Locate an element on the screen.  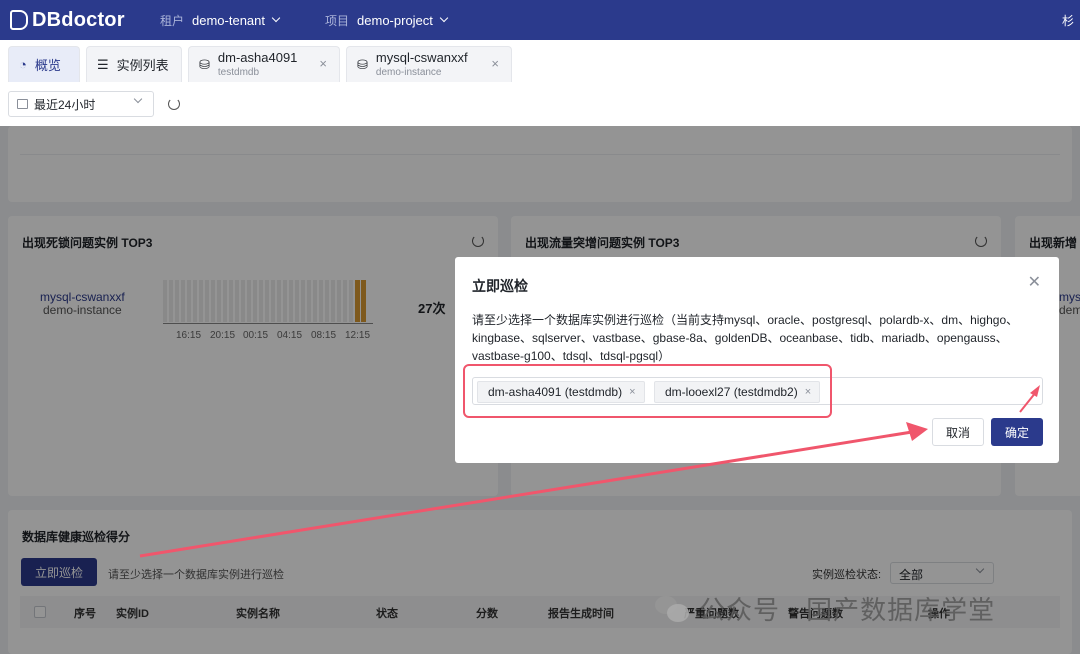
watermark-text: 公众号 · 国产数据库学堂 is located at coordinates (847, 609).